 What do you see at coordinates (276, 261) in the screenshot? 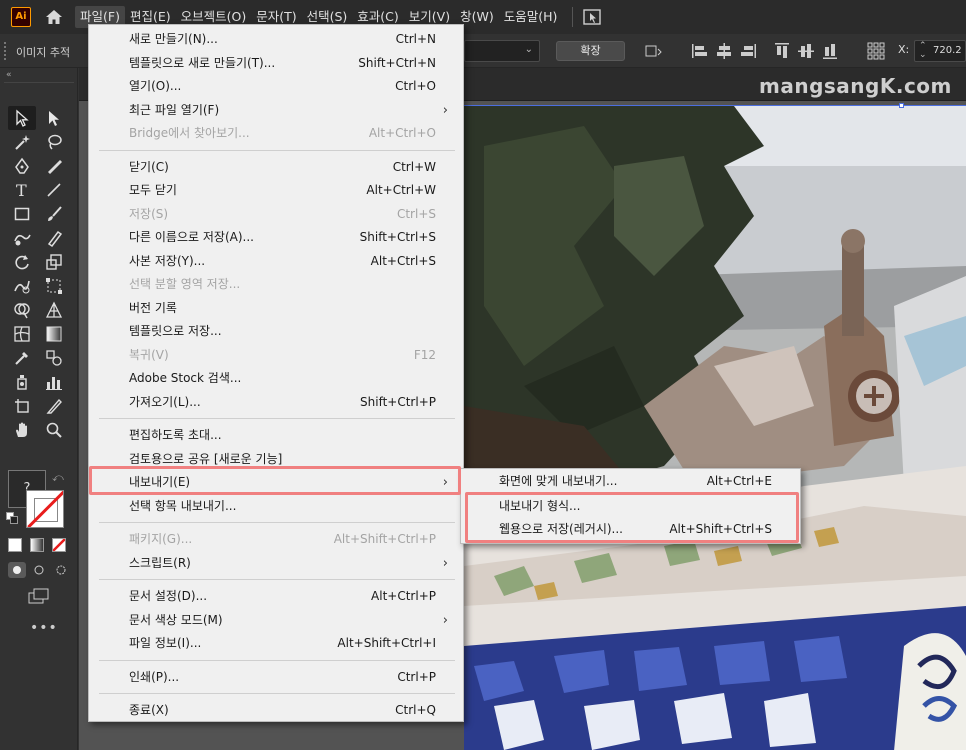
I see `file-menu-item: 사본 저장(Y)... Alt+Ctrl+S` at bounding box center [276, 261].